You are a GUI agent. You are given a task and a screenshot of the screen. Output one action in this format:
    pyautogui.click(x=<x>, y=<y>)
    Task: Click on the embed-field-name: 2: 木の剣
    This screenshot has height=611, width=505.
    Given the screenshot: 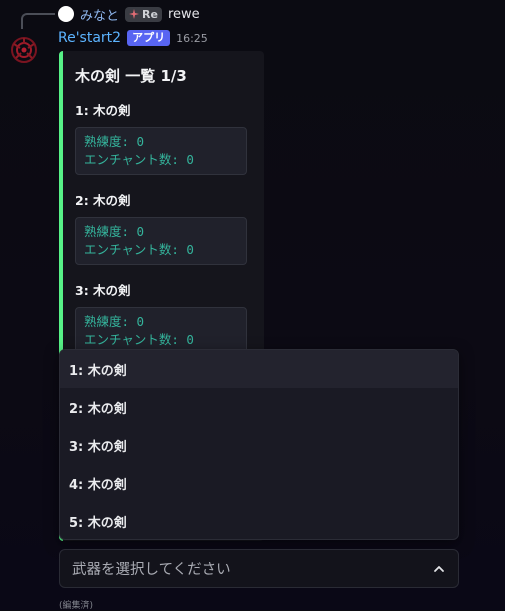 What is the action you would take?
    pyautogui.click(x=103, y=200)
    